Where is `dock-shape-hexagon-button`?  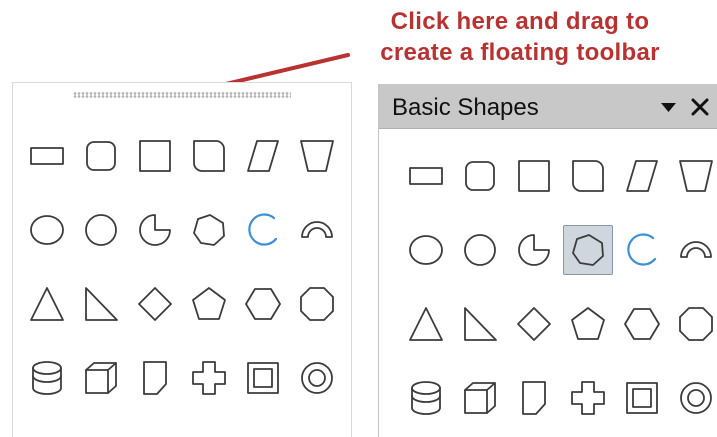
dock-shape-hexagon-button is located at coordinates (263, 304).